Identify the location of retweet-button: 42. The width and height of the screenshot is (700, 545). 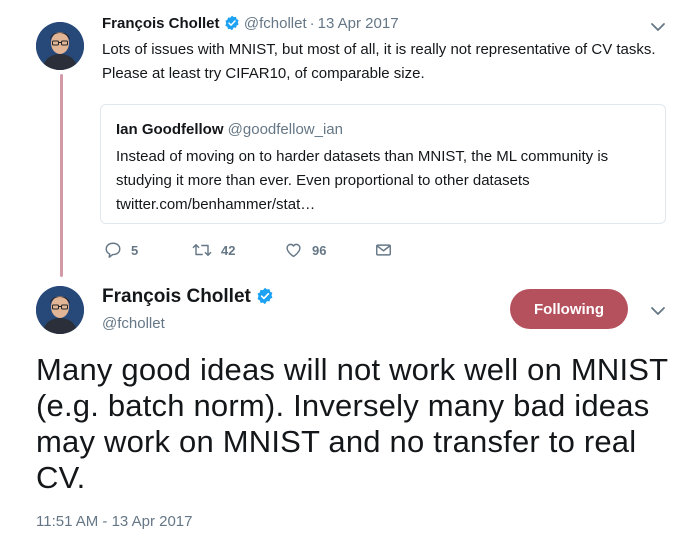
(213, 250).